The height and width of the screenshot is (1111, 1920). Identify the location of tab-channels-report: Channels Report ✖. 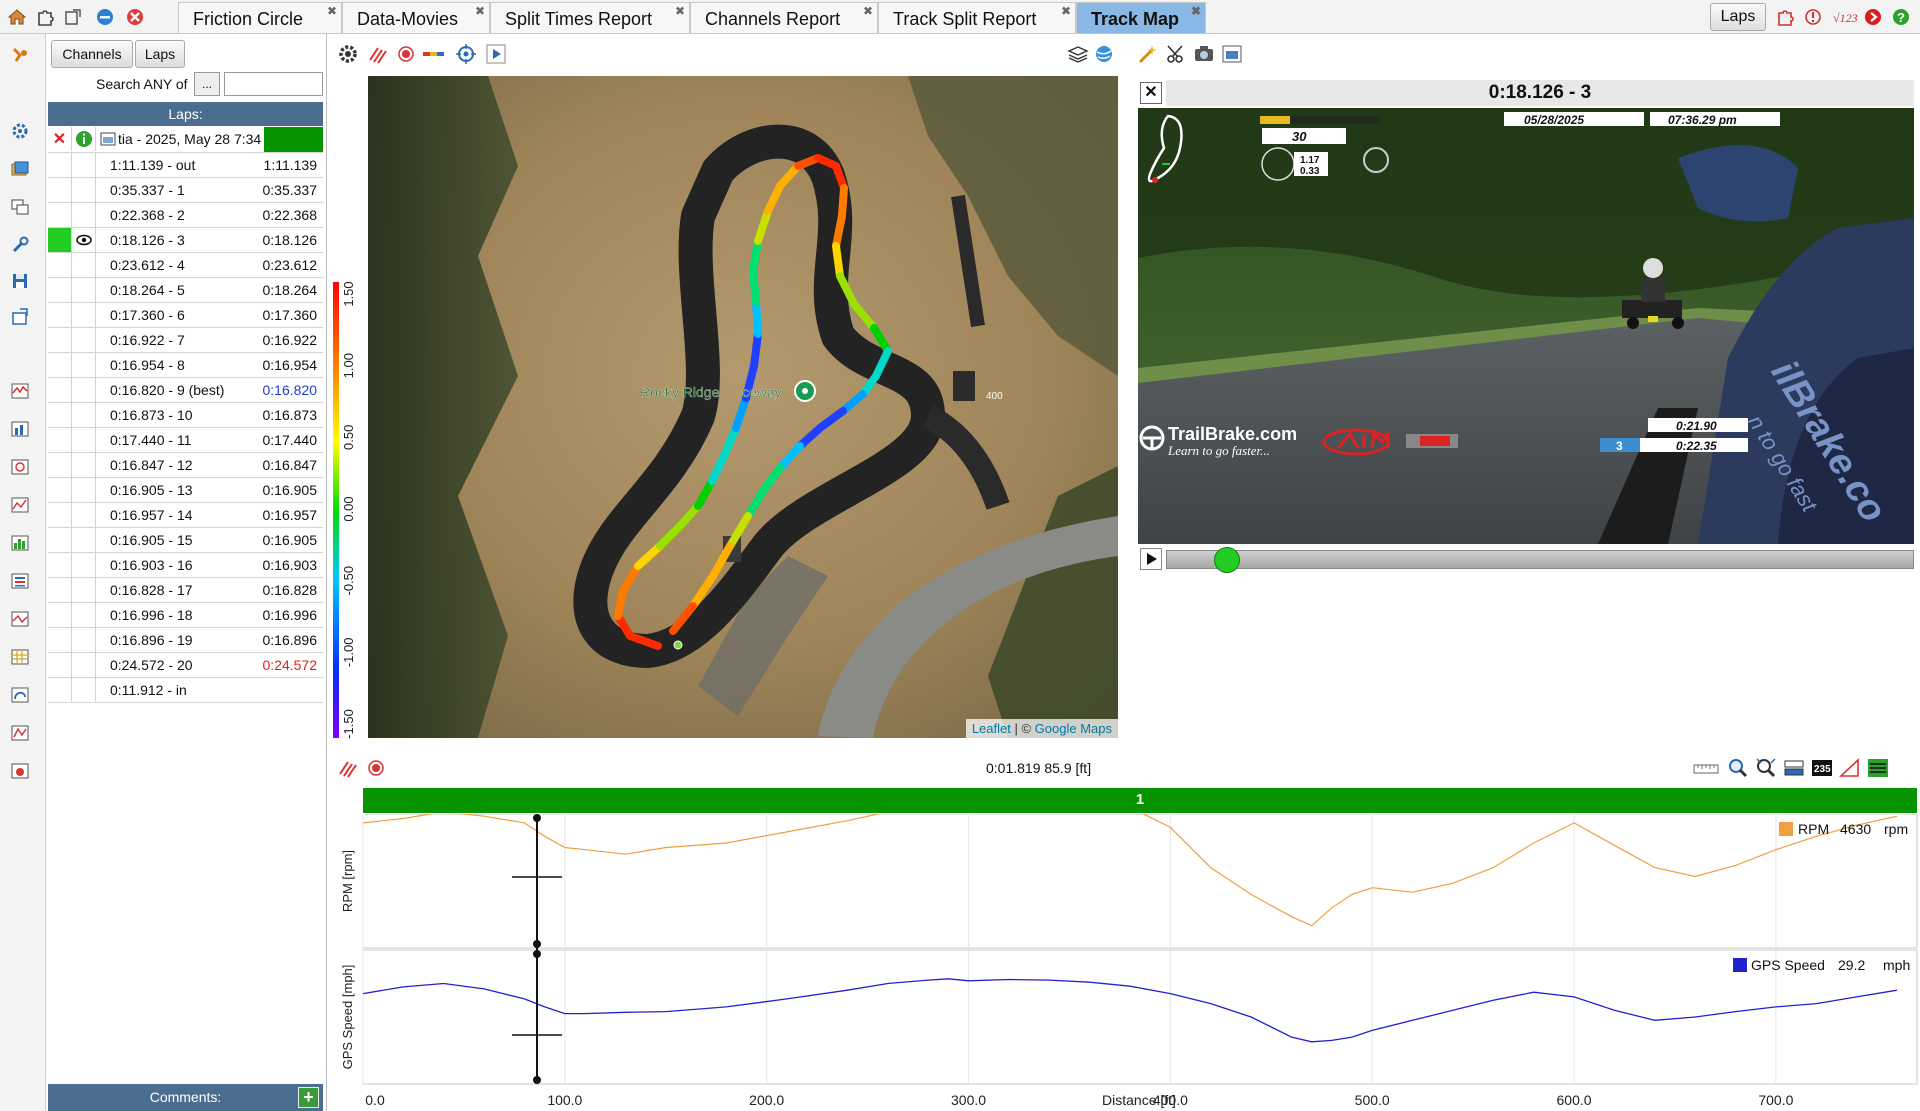
(784, 17).